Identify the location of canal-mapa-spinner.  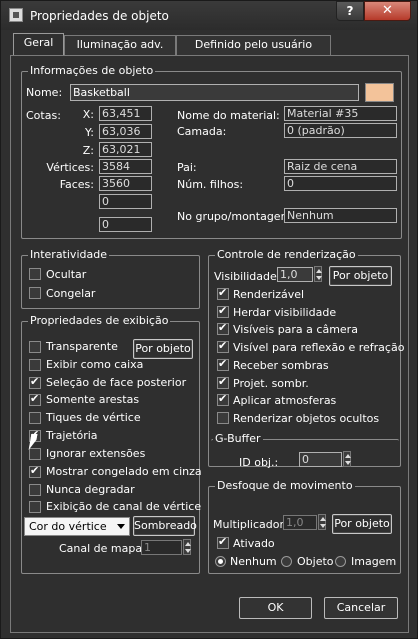
(187, 547).